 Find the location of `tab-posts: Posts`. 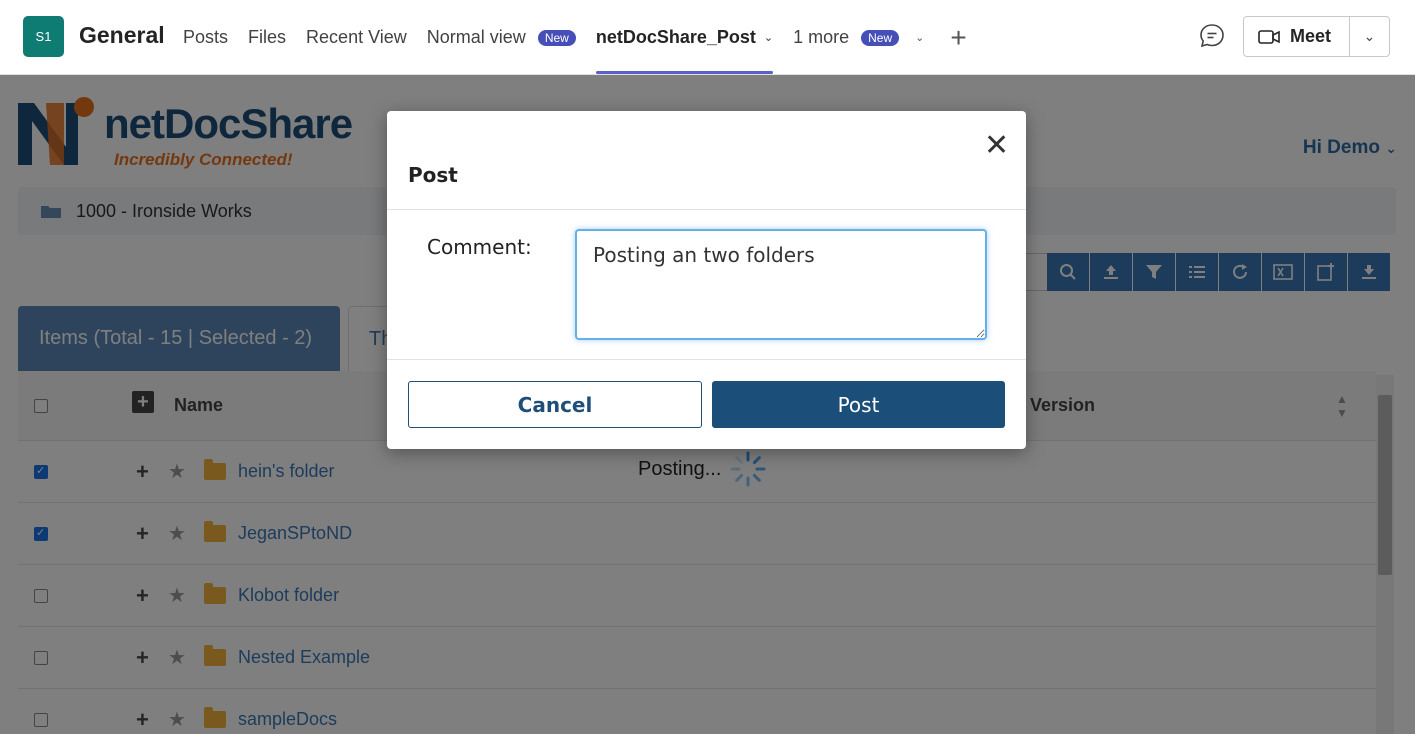

tab-posts: Posts is located at coordinates (205, 37).